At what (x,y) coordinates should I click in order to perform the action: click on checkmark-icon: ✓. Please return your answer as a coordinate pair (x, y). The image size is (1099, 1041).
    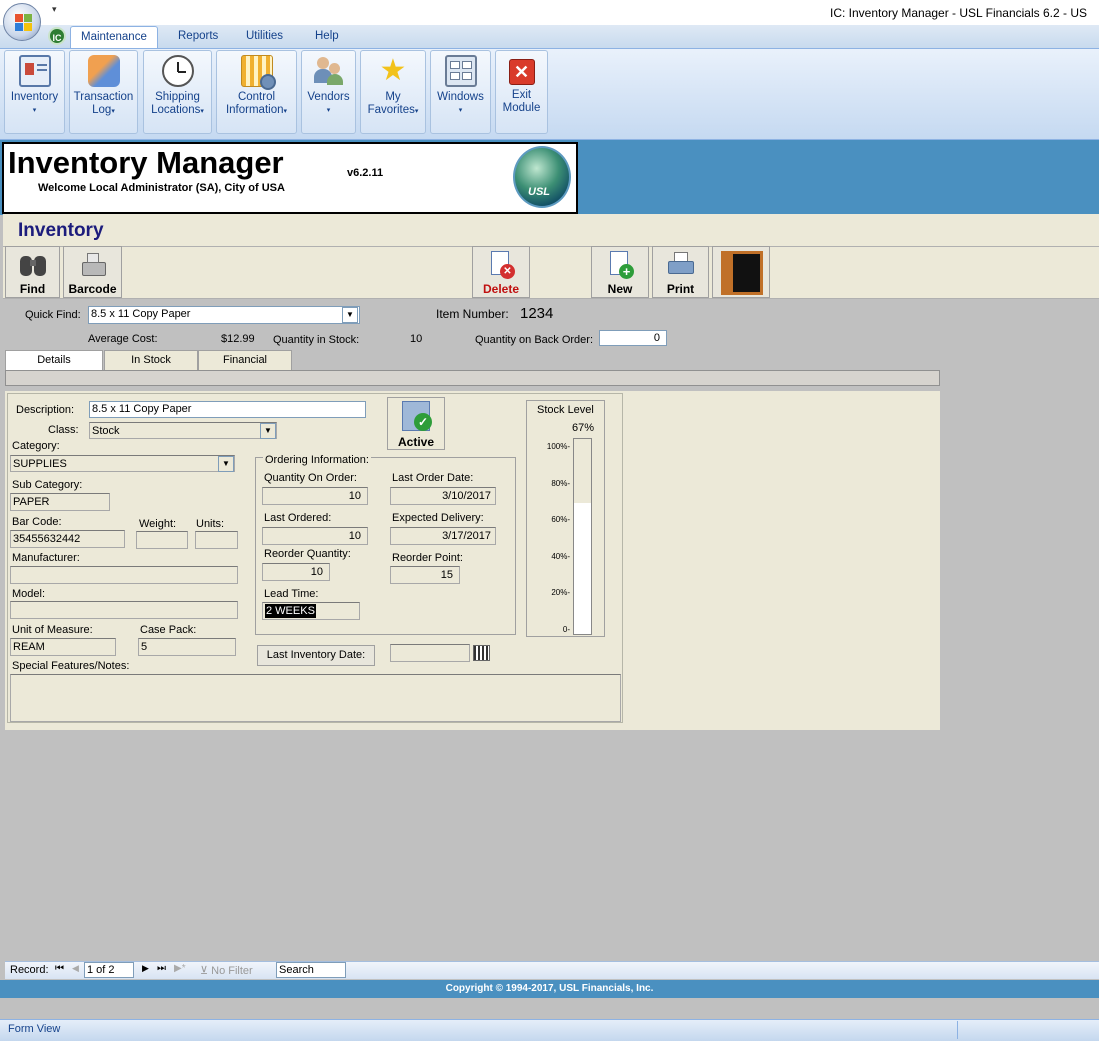
    Looking at the image, I should click on (423, 422).